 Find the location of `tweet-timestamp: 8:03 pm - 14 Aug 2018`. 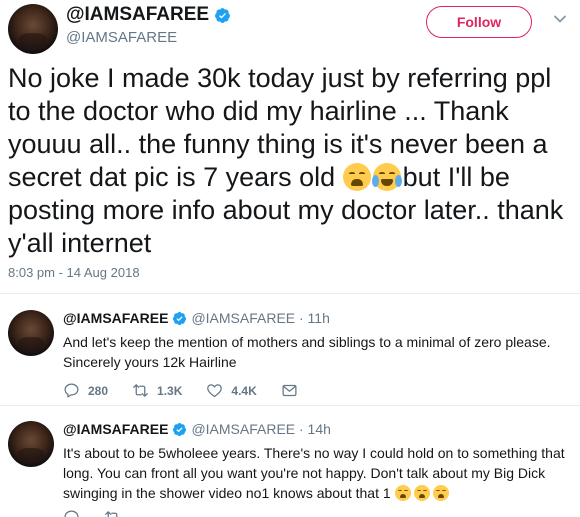

tweet-timestamp: 8:03 pm - 14 Aug 2018 is located at coordinates (74, 272).